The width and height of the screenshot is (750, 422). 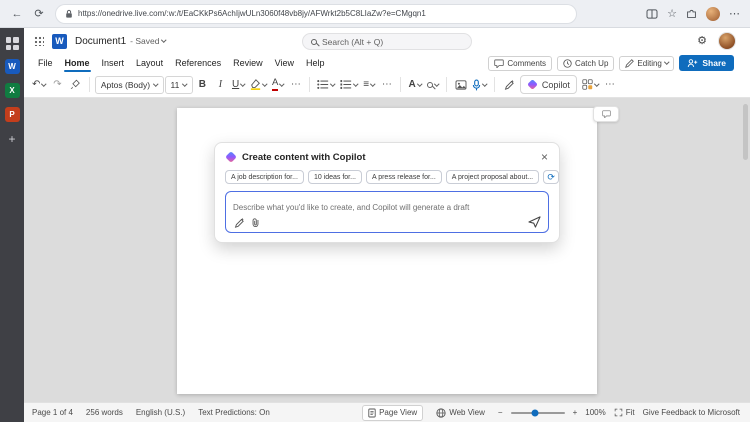 I want to click on menu-view: View, so click(x=284, y=63).